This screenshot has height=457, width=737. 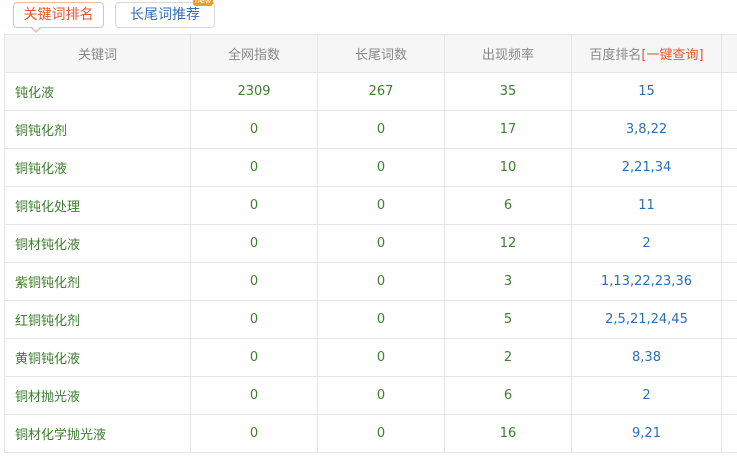 I want to click on table-row: 铜材抛光液 0 0 6 2, so click(x=370, y=395).